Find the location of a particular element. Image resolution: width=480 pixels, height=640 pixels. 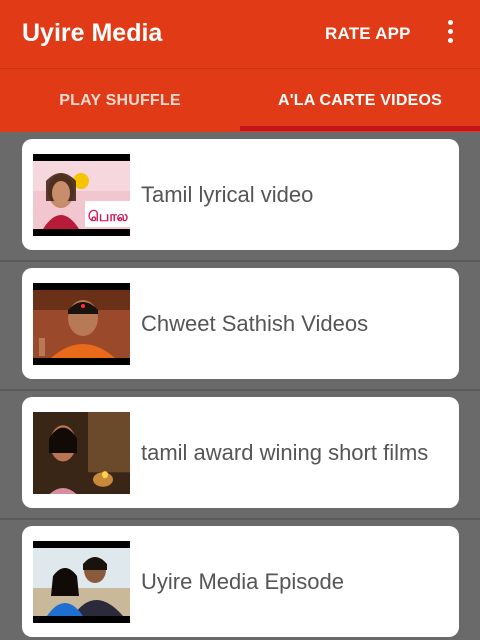

video-title: Uyire Media Episode is located at coordinates (242, 581).